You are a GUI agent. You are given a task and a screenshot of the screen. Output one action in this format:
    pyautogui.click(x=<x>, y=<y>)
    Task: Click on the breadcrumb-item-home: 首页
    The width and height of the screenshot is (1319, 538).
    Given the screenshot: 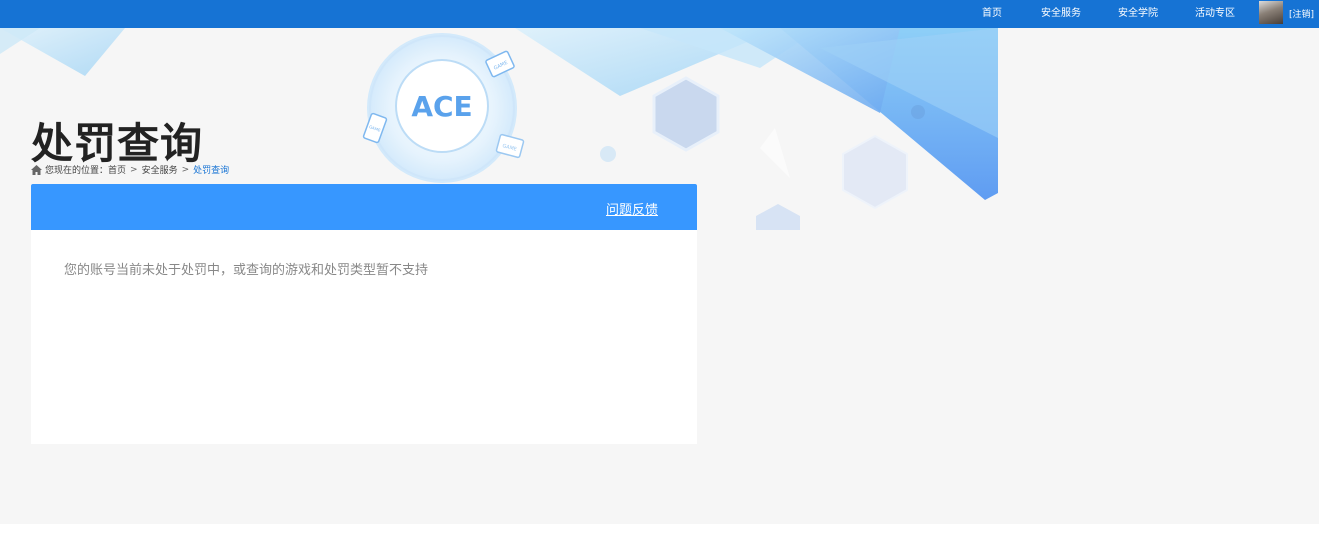 What is the action you would take?
    pyautogui.click(x=117, y=169)
    